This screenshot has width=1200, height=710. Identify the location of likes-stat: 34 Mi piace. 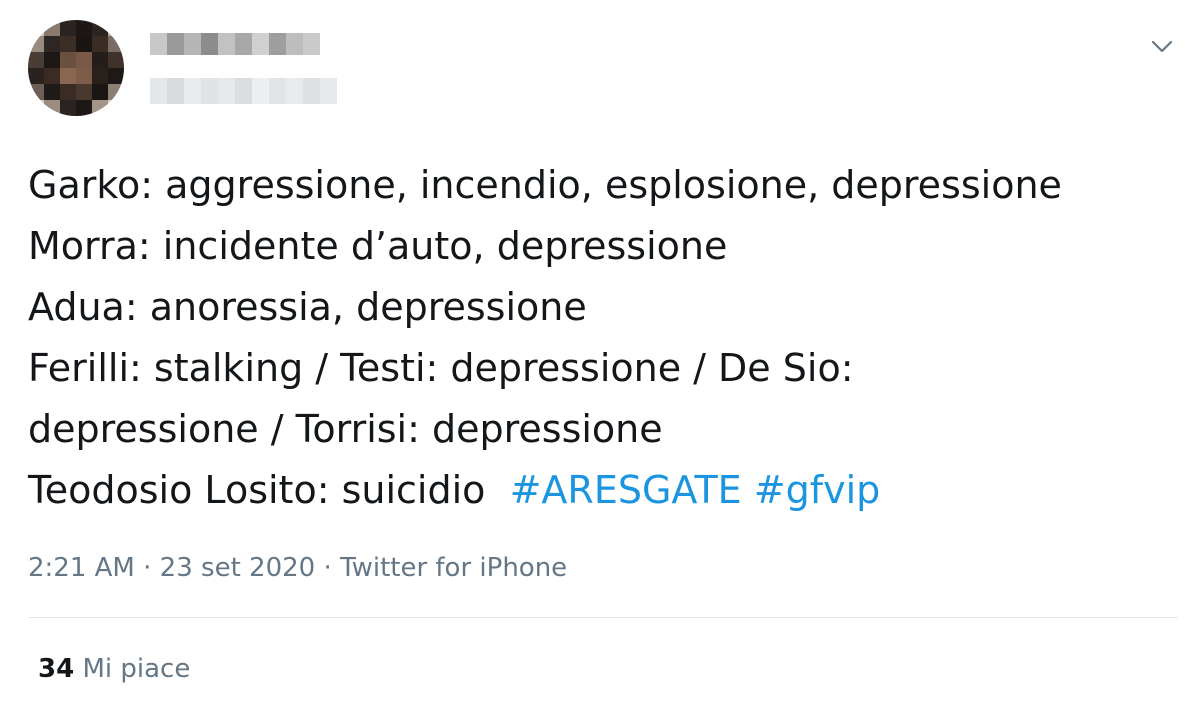
(114, 669).